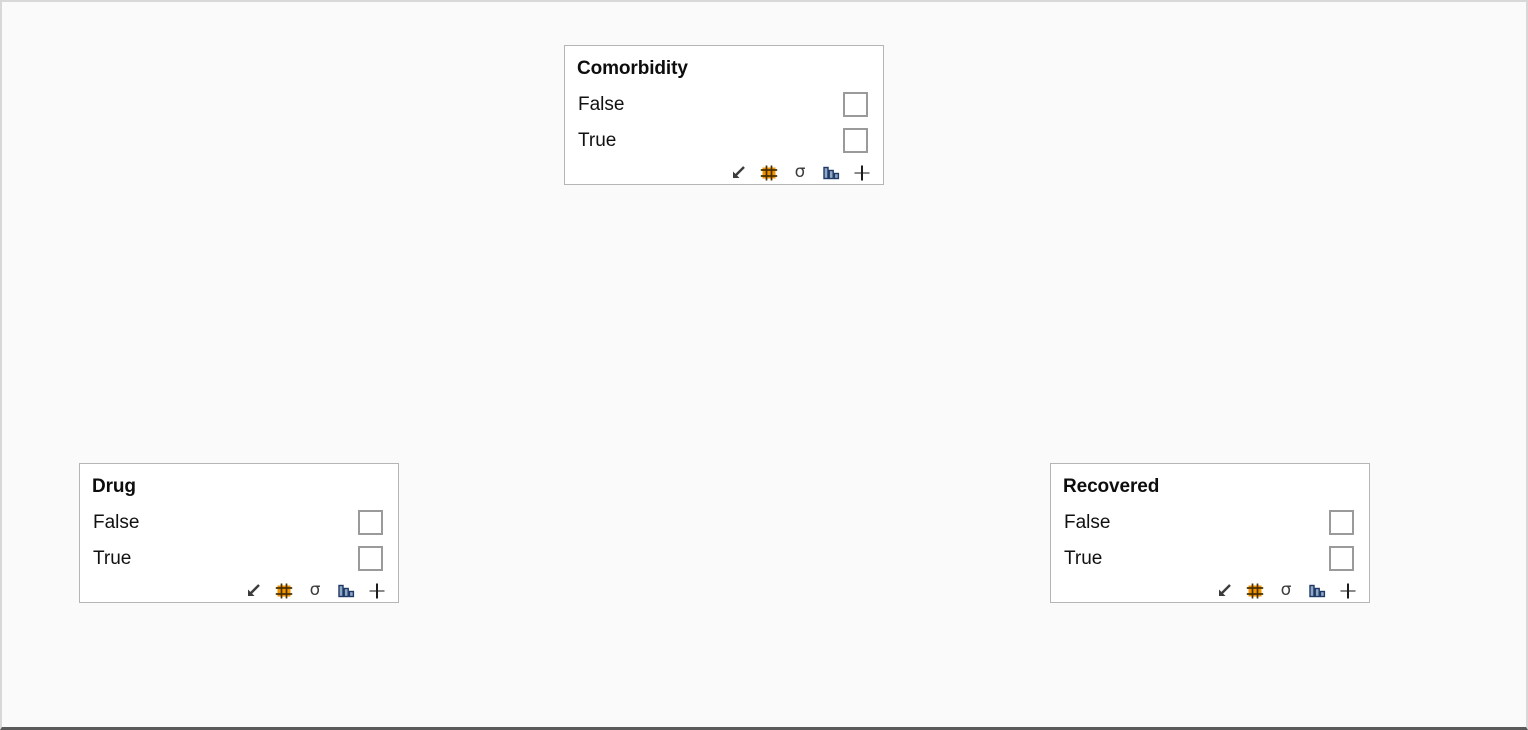  Describe the element at coordinates (114, 486) in the screenshot. I see `panel-title: Drug` at that location.